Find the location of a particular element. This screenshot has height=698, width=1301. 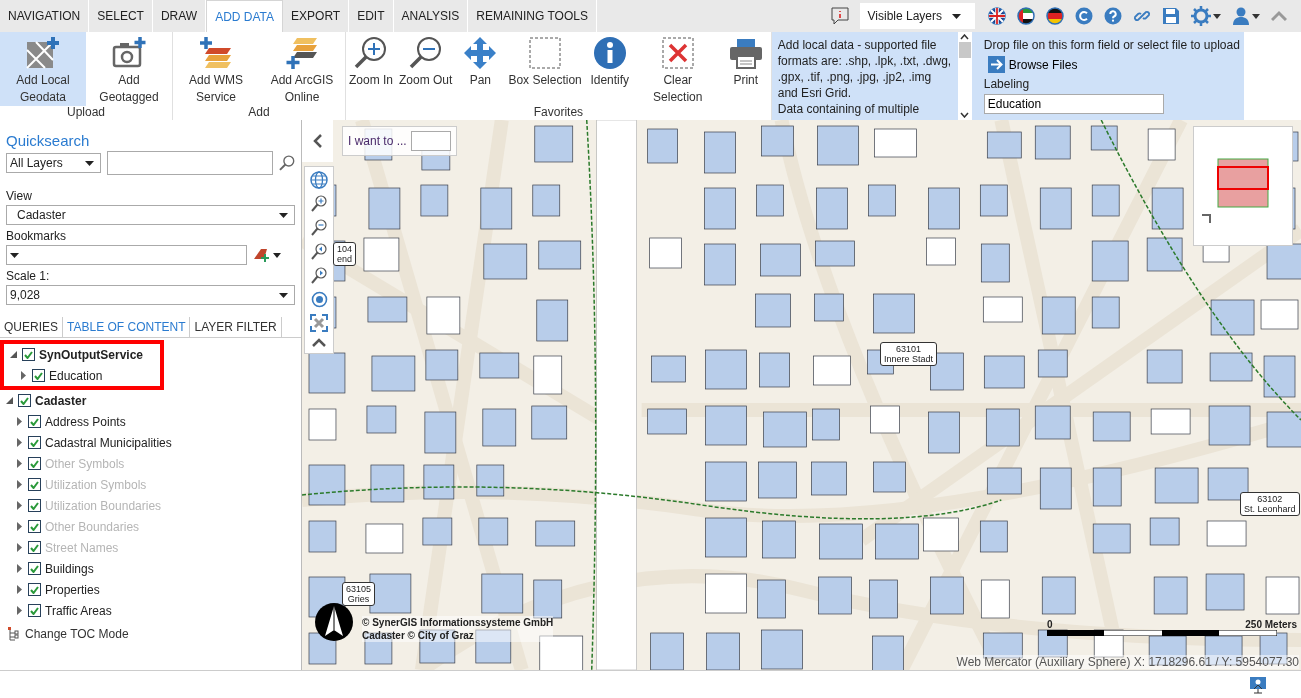

supported-formats-text: Data containing of multiple is located at coordinates (849, 109).